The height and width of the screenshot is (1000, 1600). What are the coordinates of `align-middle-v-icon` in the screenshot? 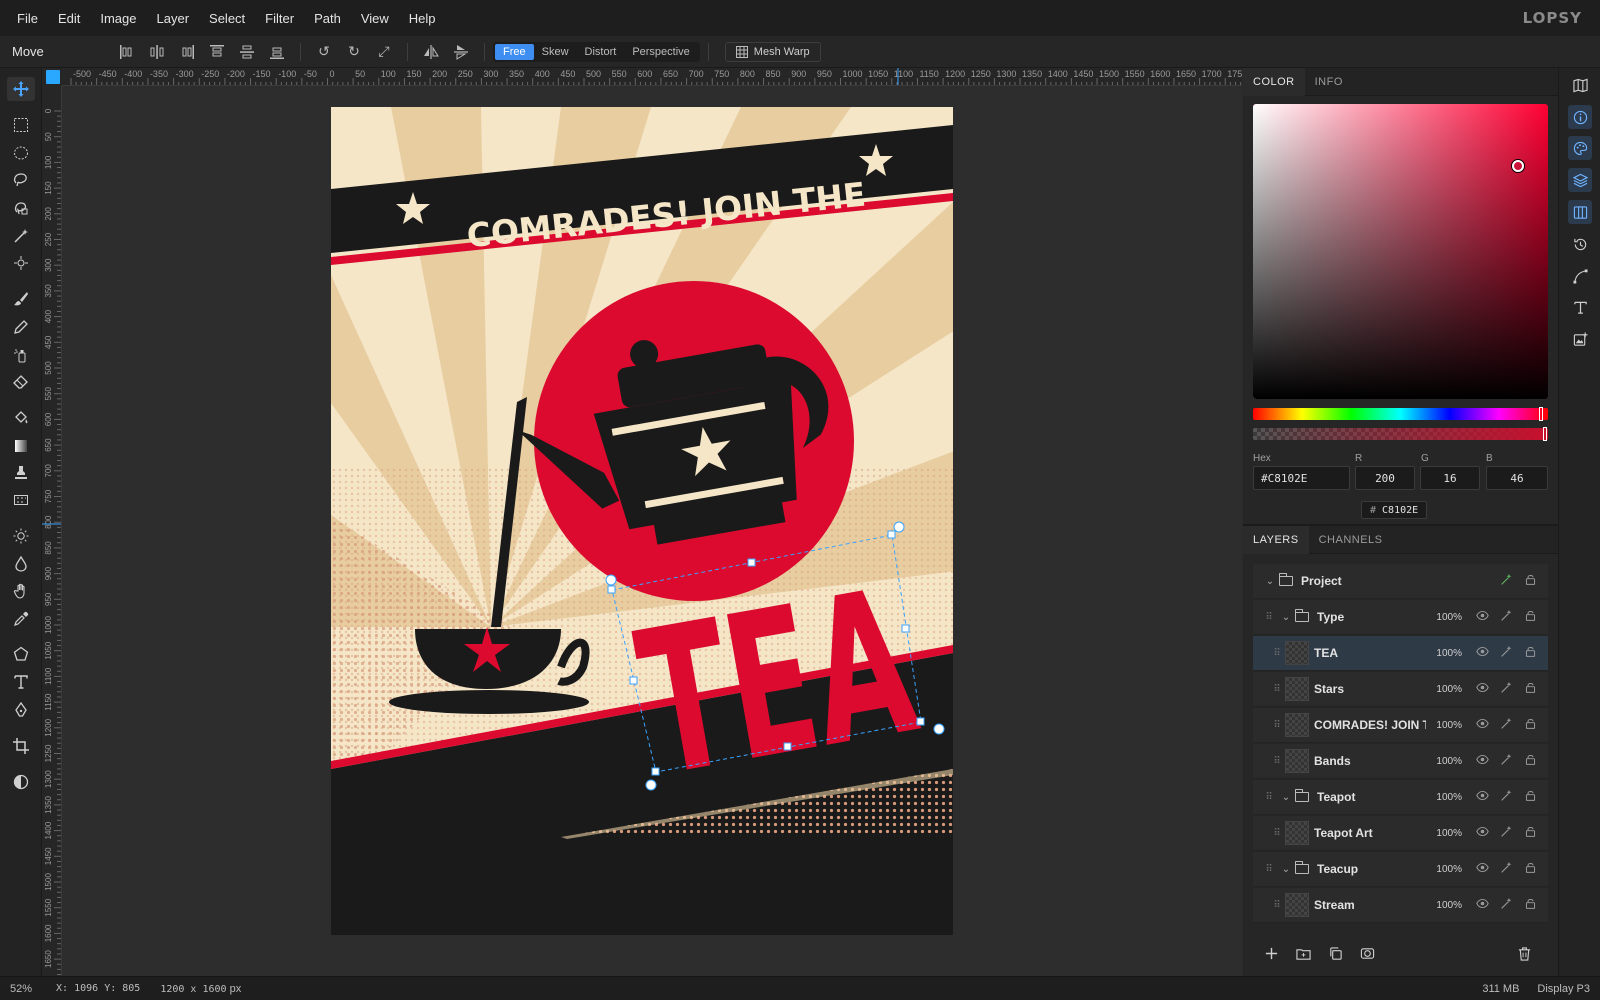 It's located at (247, 52).